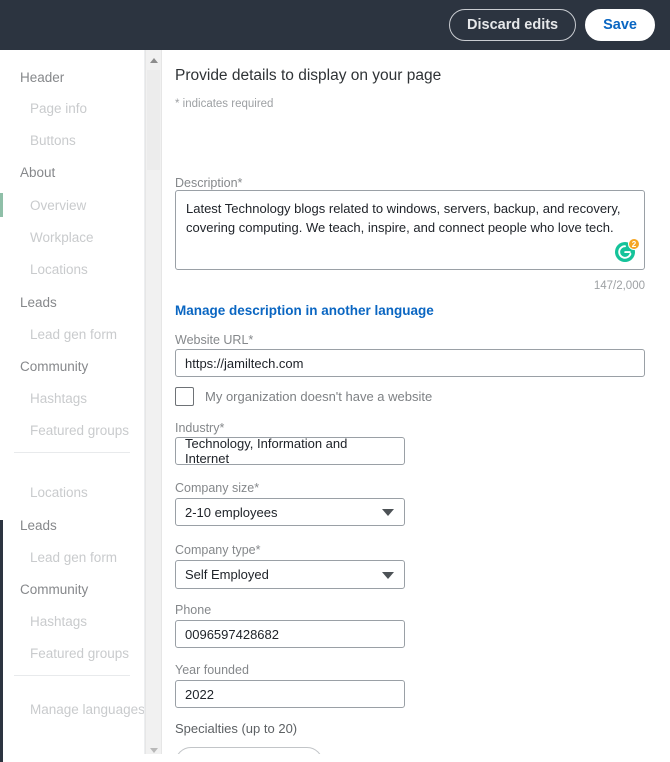 The image size is (670, 762). Describe the element at coordinates (290, 634) in the screenshot. I see `phone-input: 0096597428682` at that location.